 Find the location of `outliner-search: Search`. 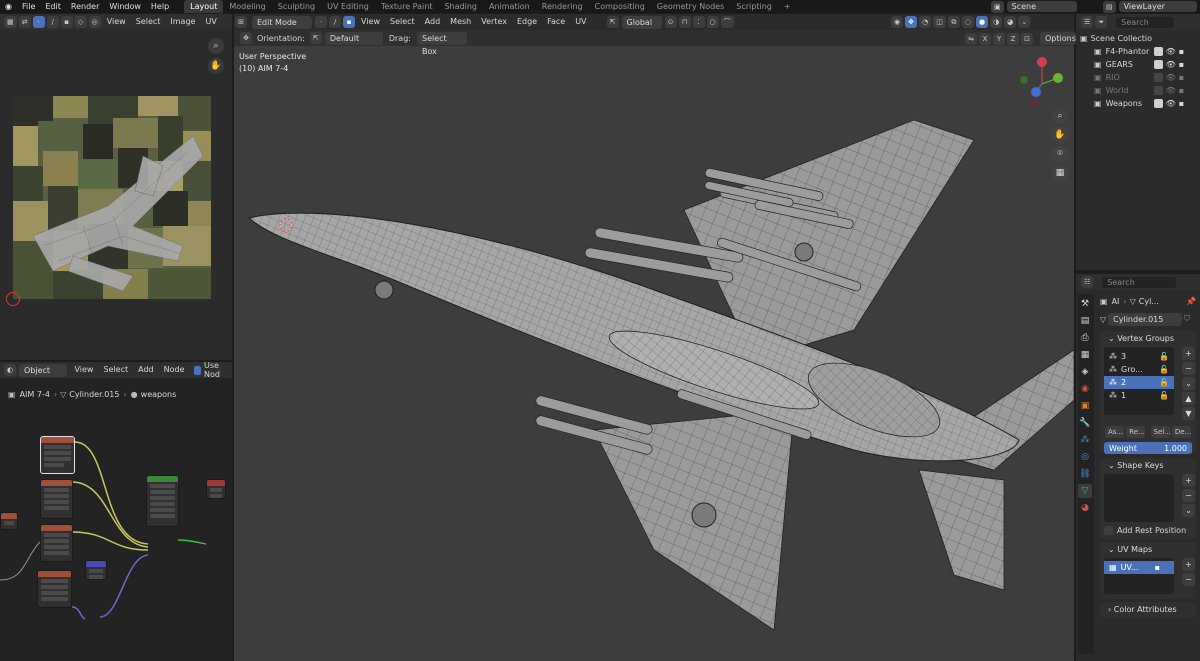

outliner-search: Search is located at coordinates (1145, 22).